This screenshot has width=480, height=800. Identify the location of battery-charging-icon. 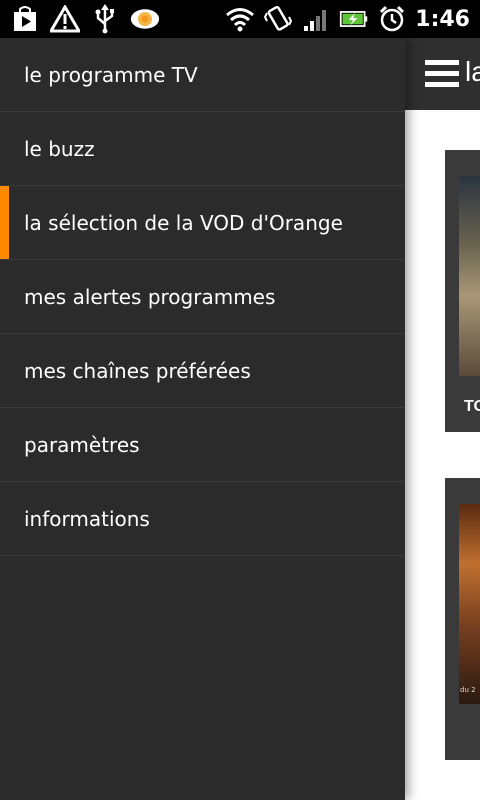
(354, 19).